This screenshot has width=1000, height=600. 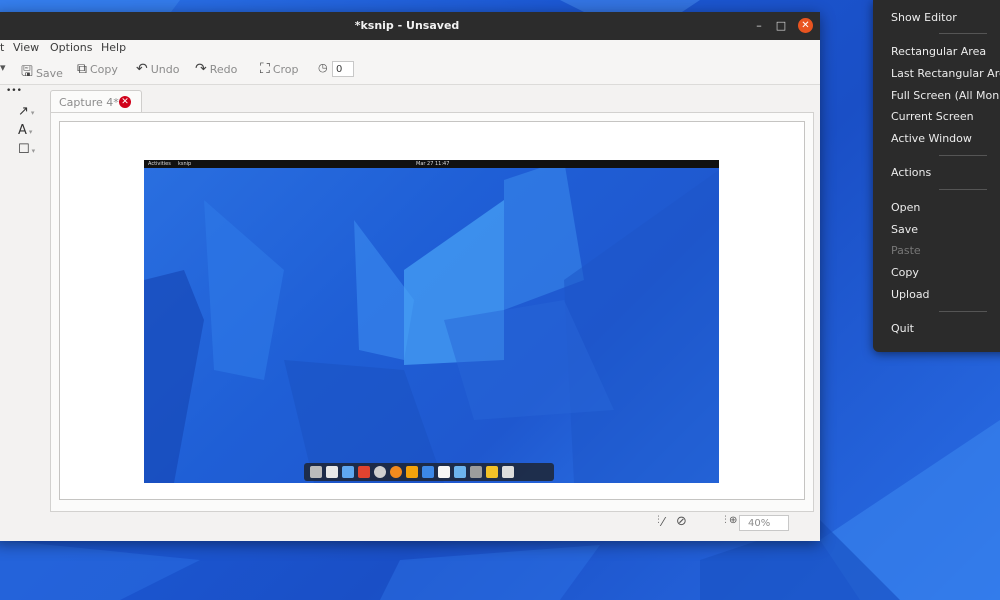 I want to click on save-button: 🖫 Save, so click(x=42, y=73).